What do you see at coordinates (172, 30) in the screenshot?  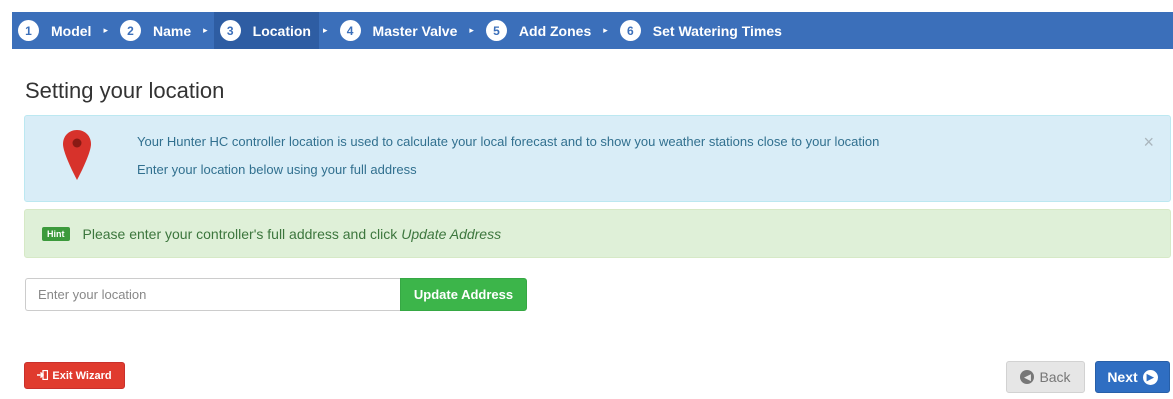 I see `step-label: Name` at bounding box center [172, 30].